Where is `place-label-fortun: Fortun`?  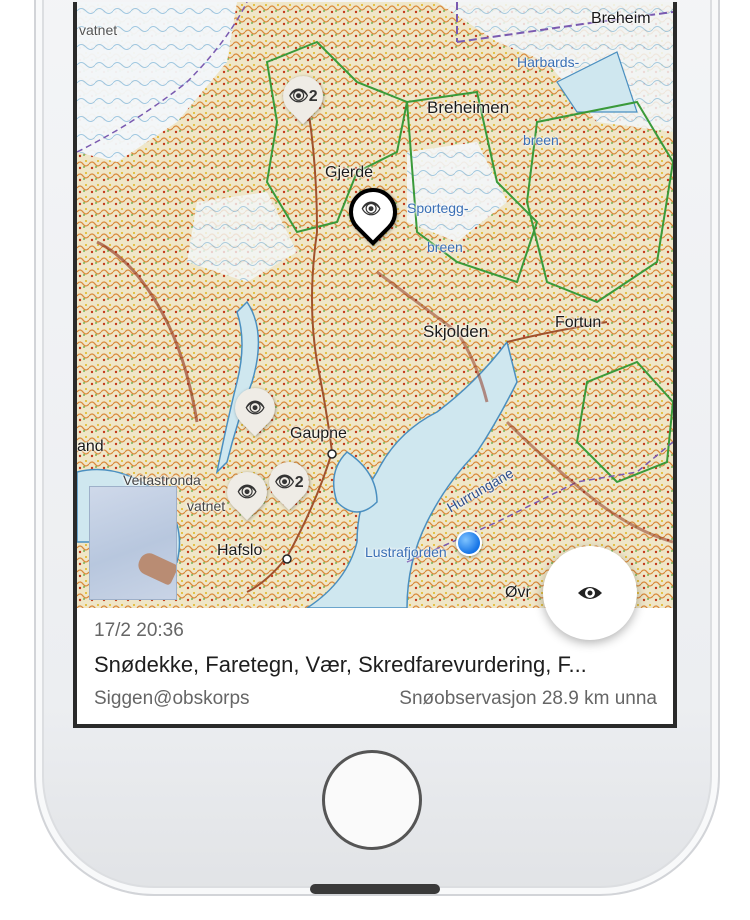 place-label-fortun: Fortun is located at coordinates (578, 322).